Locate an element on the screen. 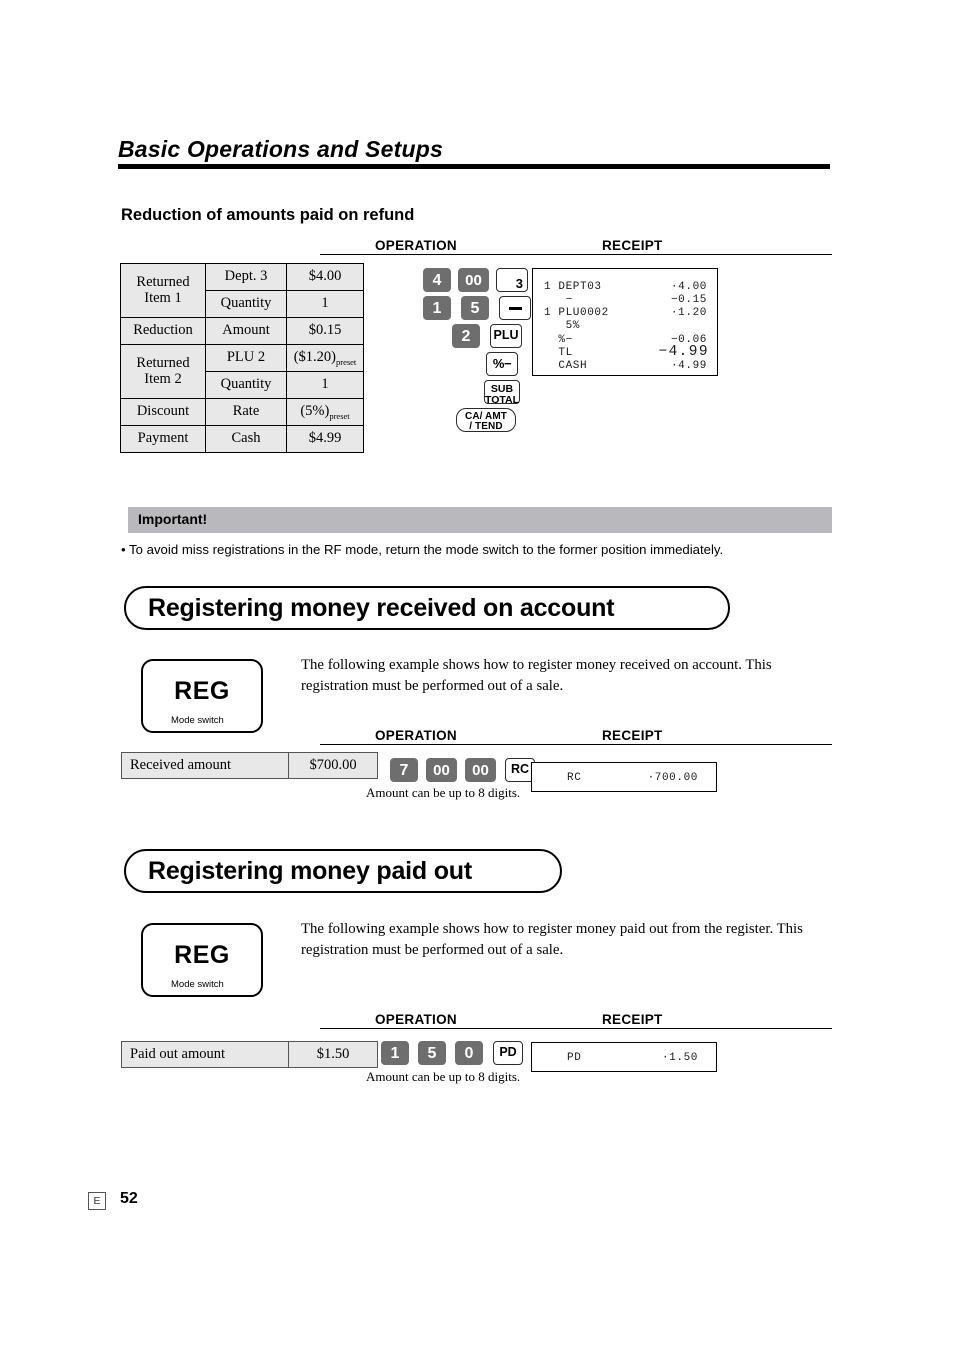 The image size is (954, 1350). key-plu: PLU is located at coordinates (506, 336).